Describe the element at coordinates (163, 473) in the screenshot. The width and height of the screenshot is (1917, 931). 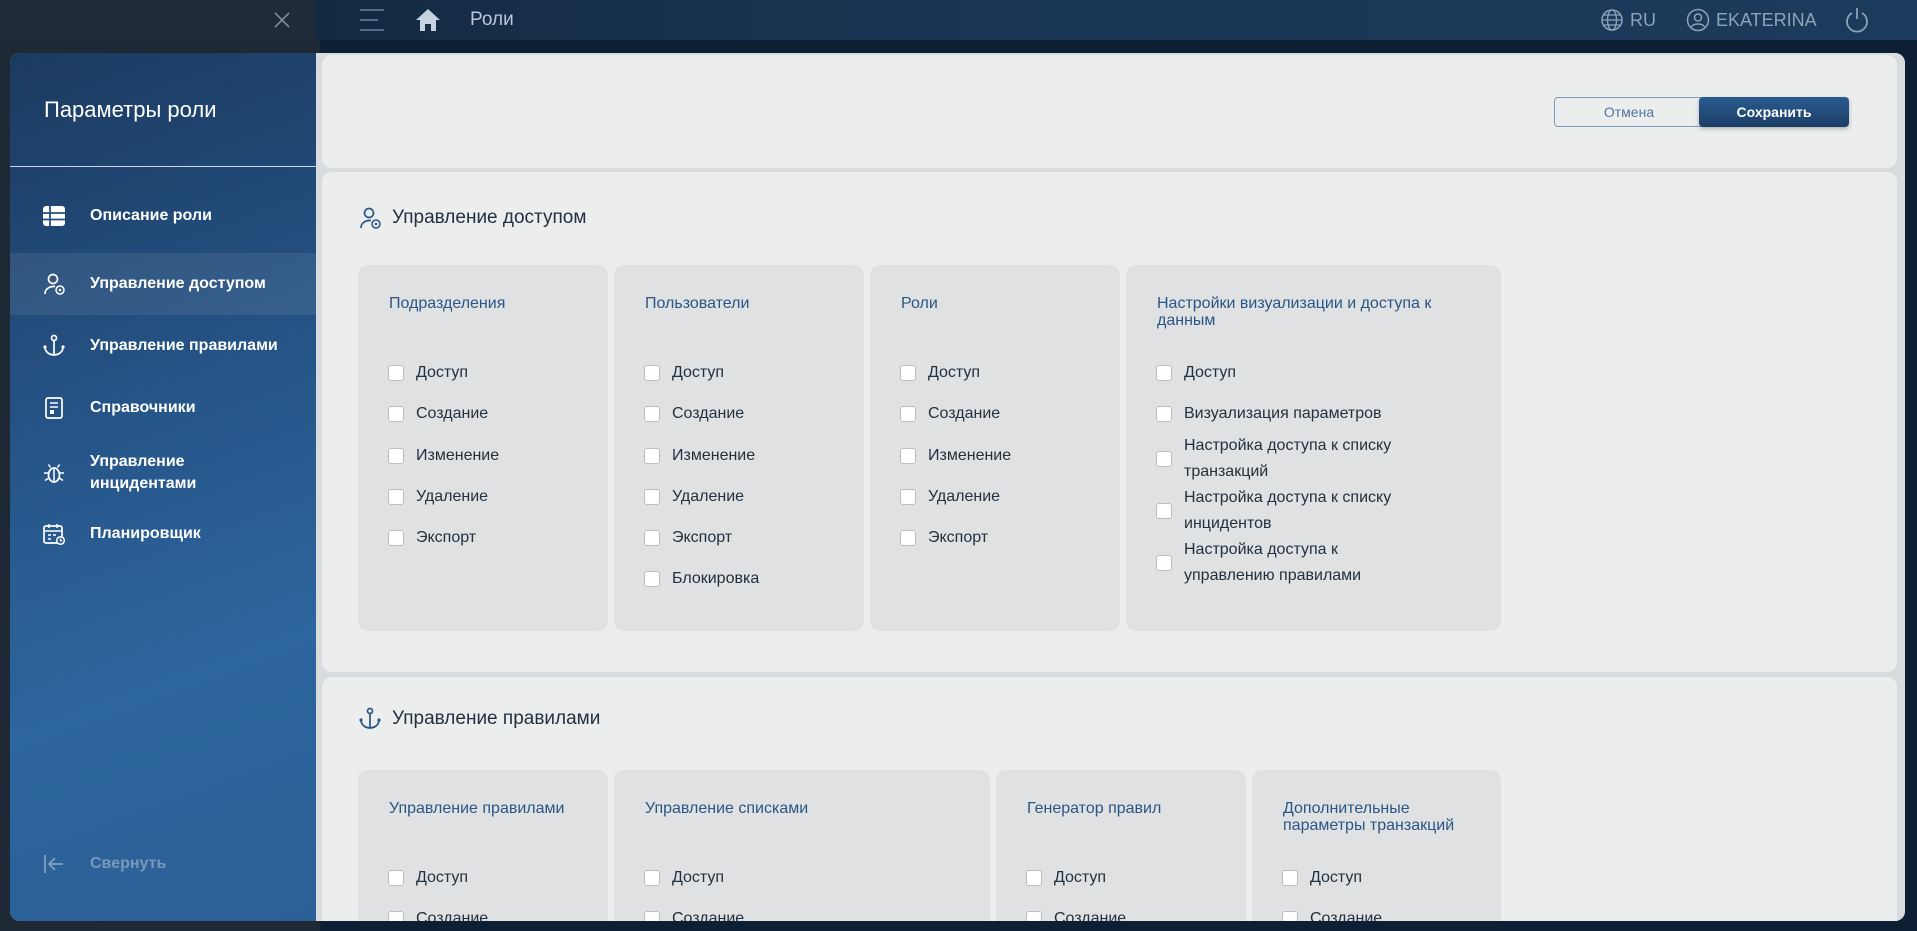
I see `sidebar-item-incidents: Управление инцидентами` at that location.